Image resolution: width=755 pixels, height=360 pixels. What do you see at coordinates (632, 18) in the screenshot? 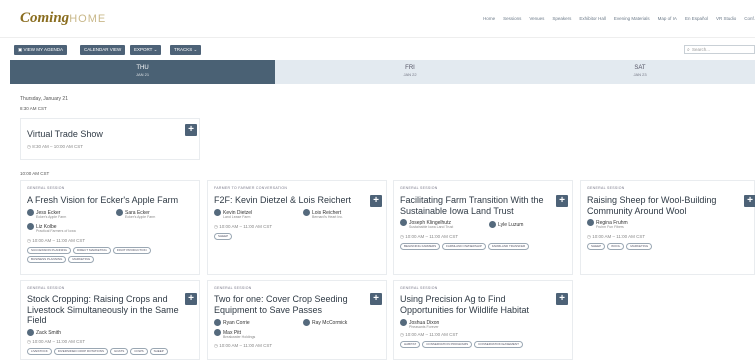
I see `nav-evening-materials: Evening Materials` at bounding box center [632, 18].